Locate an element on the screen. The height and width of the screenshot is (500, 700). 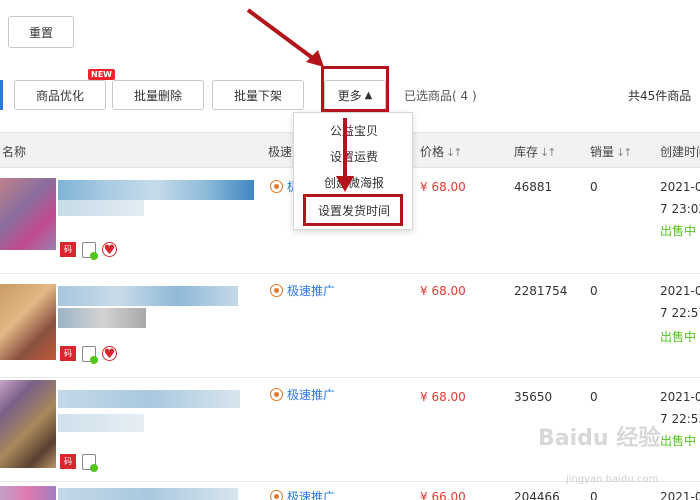
watermark: Baidu 经验 is located at coordinates (599, 438).